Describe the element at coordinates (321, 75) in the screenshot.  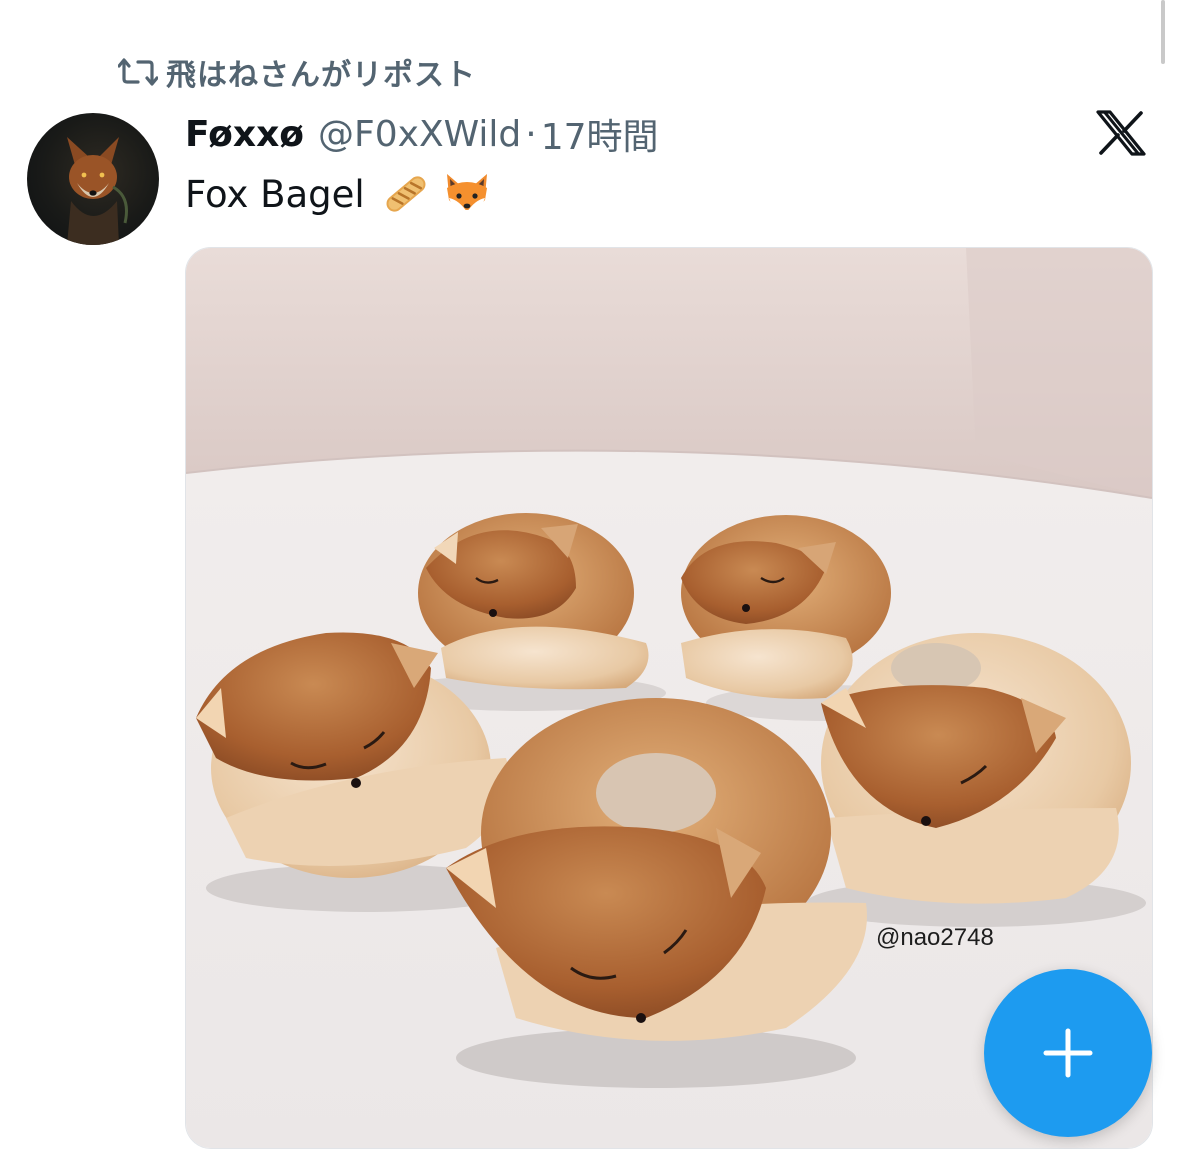
I see `repost-label: 飛はねさんがリポスト` at that location.